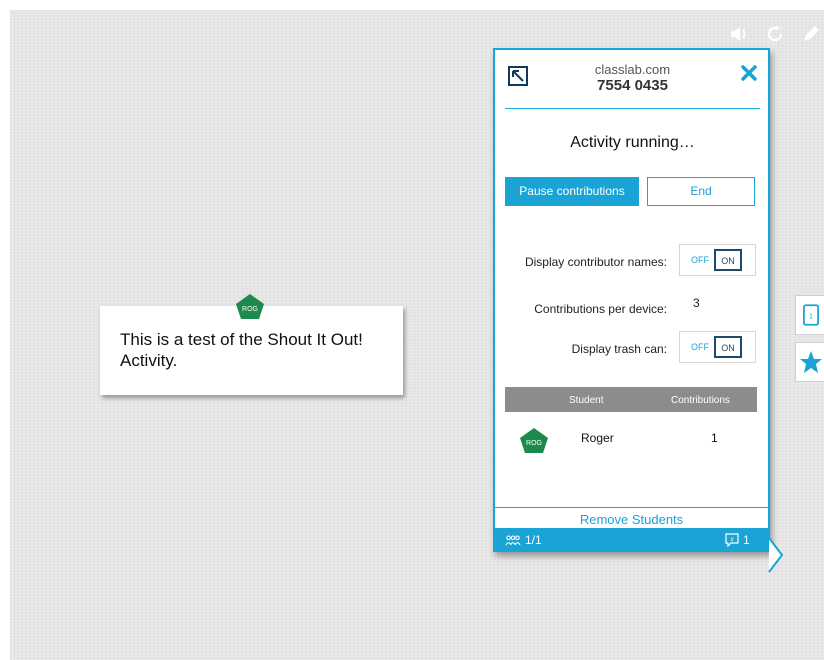 The image size is (824, 660). I want to click on display-names-label: Display contributor names:, so click(595, 262).